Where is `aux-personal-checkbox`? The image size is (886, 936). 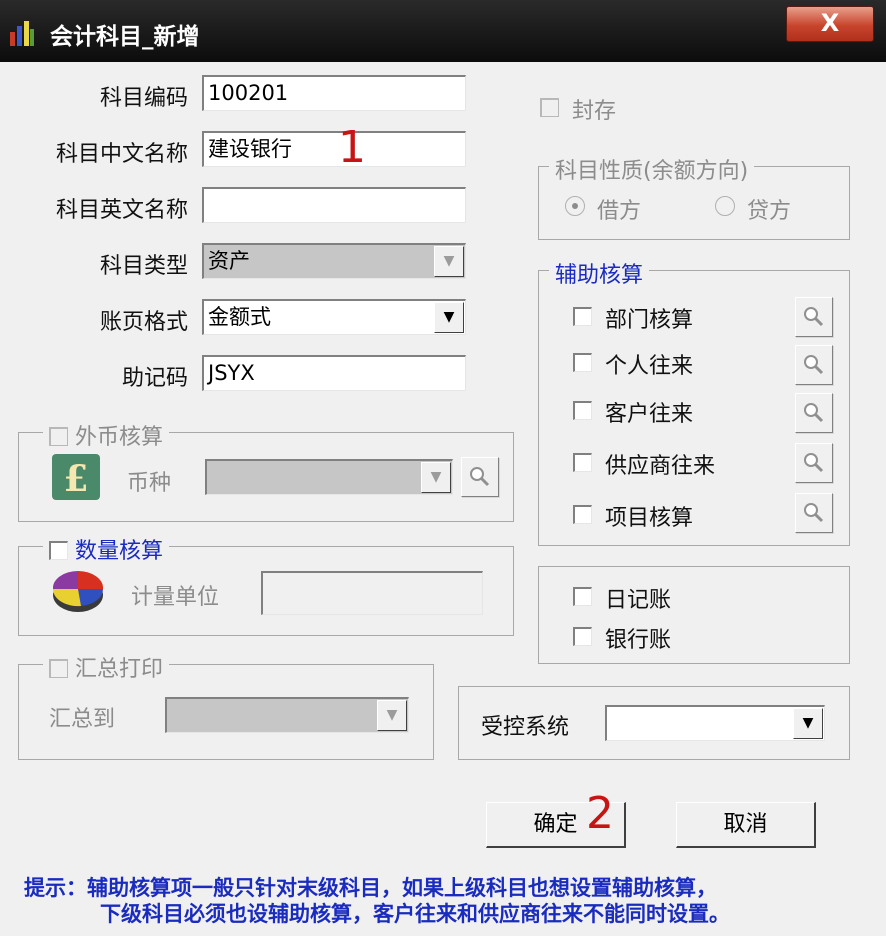
aux-personal-checkbox is located at coordinates (582, 362).